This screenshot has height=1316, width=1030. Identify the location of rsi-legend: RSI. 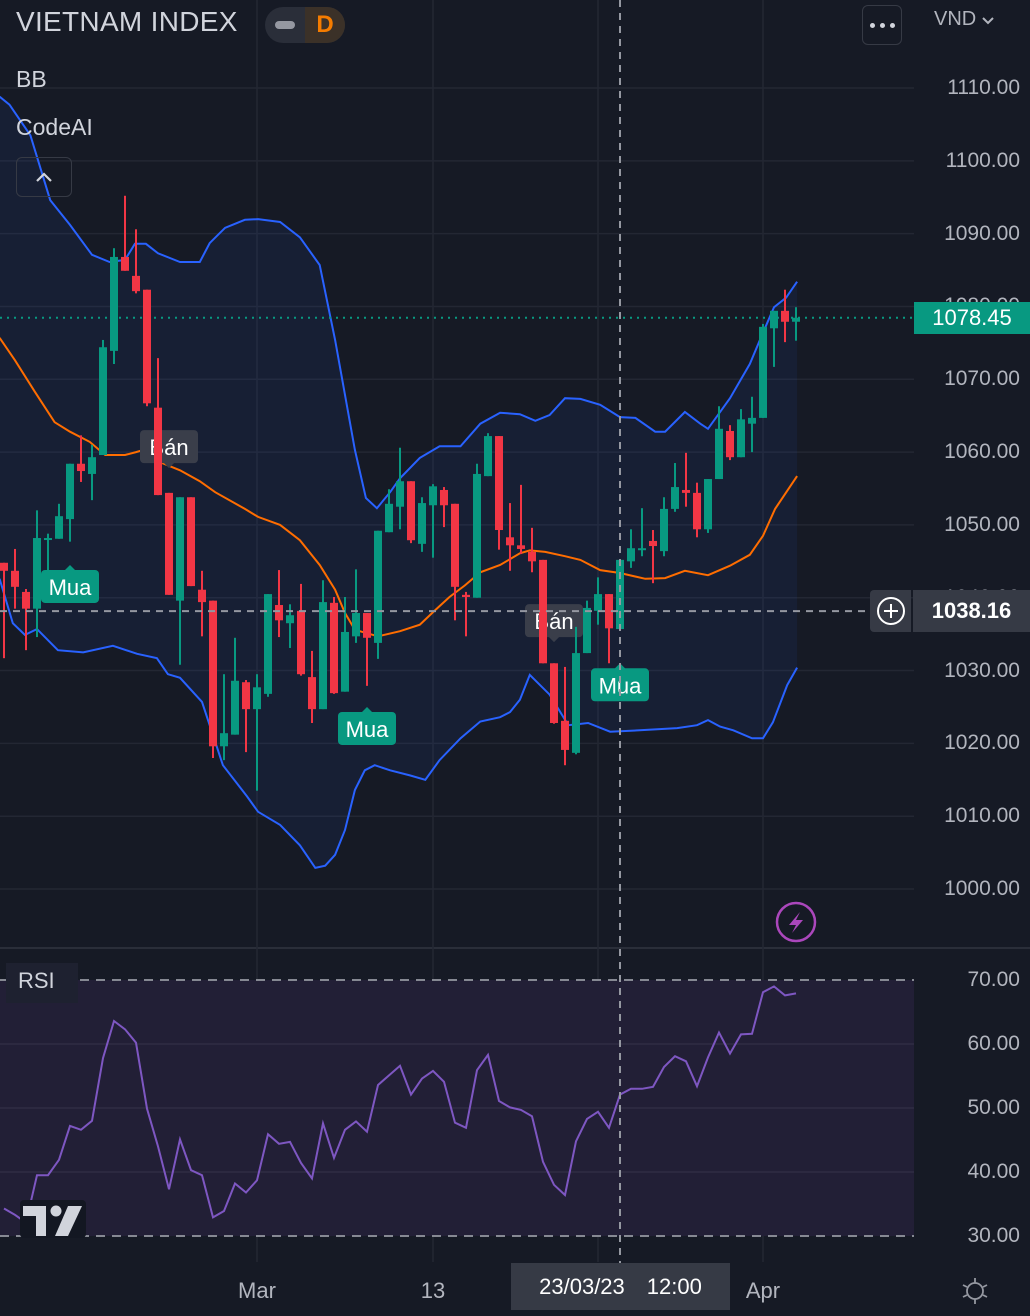
(42, 983).